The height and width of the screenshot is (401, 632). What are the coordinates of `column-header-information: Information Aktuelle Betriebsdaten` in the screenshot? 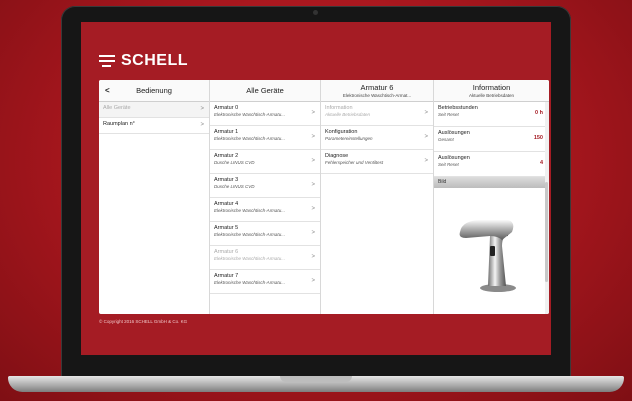 It's located at (491, 91).